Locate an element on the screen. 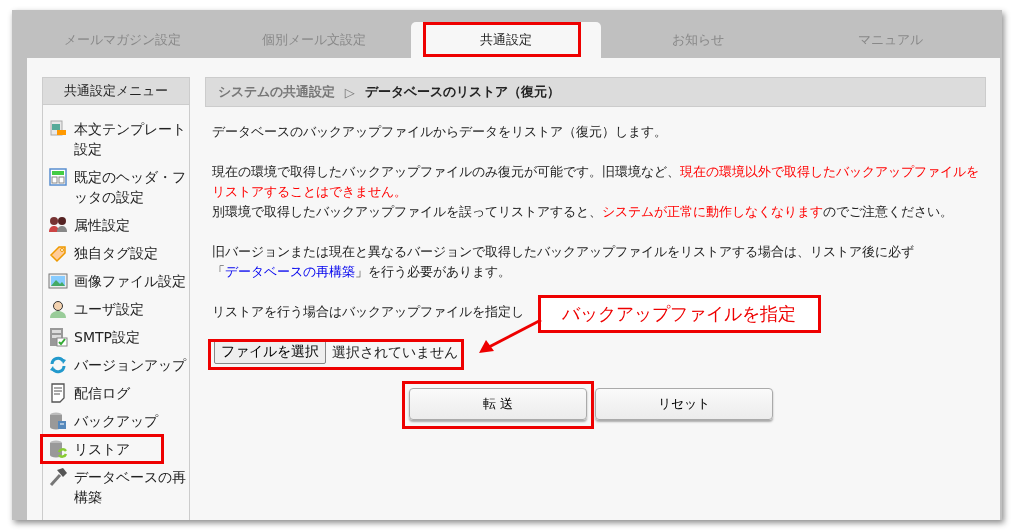  menu-item: ユーザ設定 is located at coordinates (115, 309).